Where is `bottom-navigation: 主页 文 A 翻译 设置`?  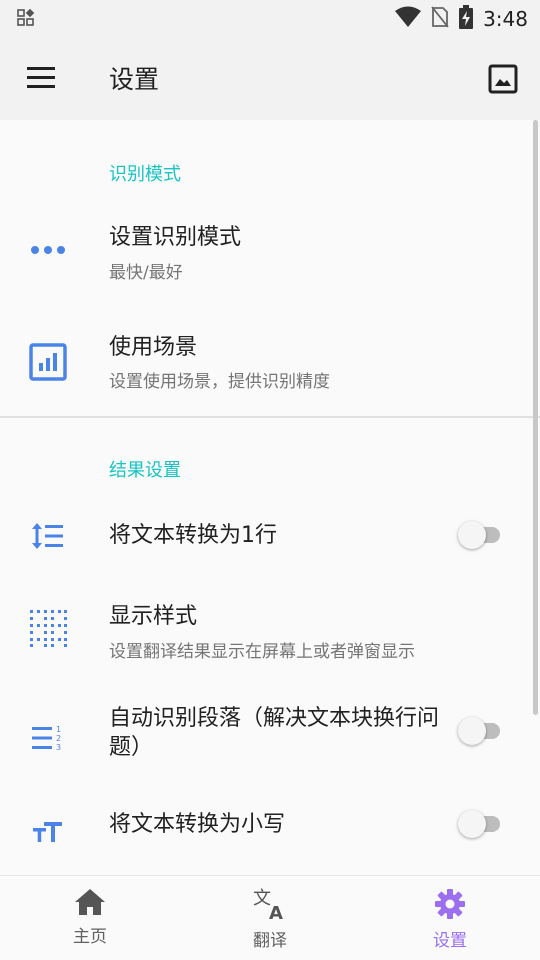
bottom-navigation: 主页 文 A 翻译 设置 is located at coordinates (270, 917).